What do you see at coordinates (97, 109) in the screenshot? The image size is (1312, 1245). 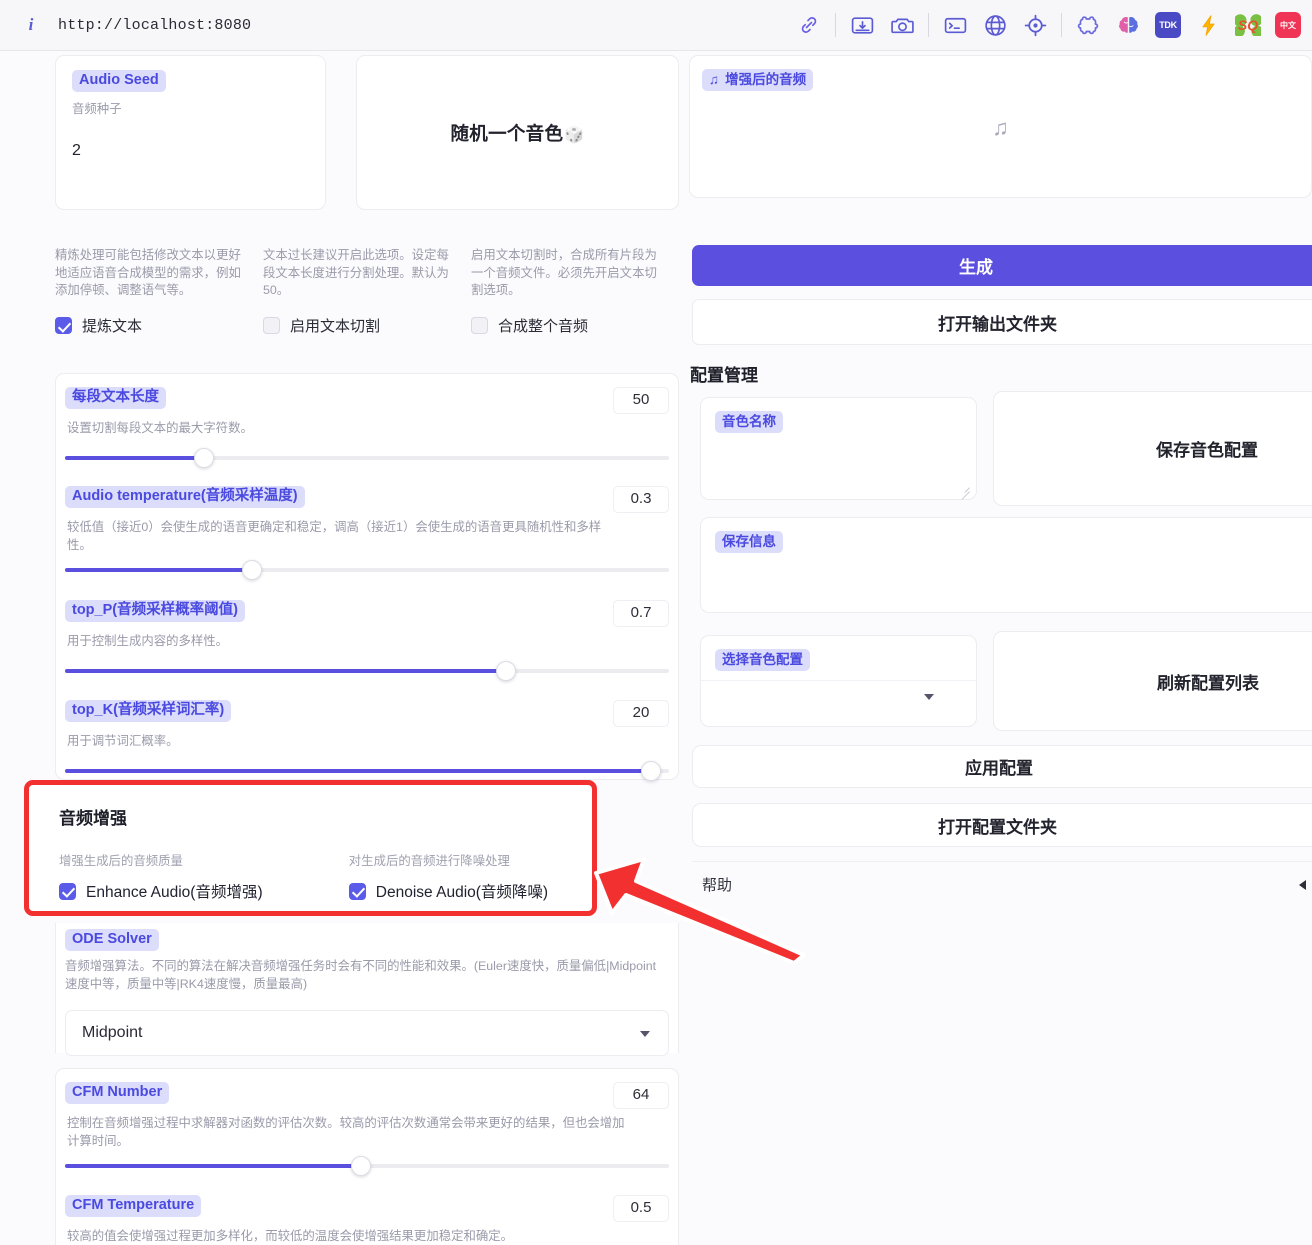 I see `audio-seed-sublabel: 音频种子` at bounding box center [97, 109].